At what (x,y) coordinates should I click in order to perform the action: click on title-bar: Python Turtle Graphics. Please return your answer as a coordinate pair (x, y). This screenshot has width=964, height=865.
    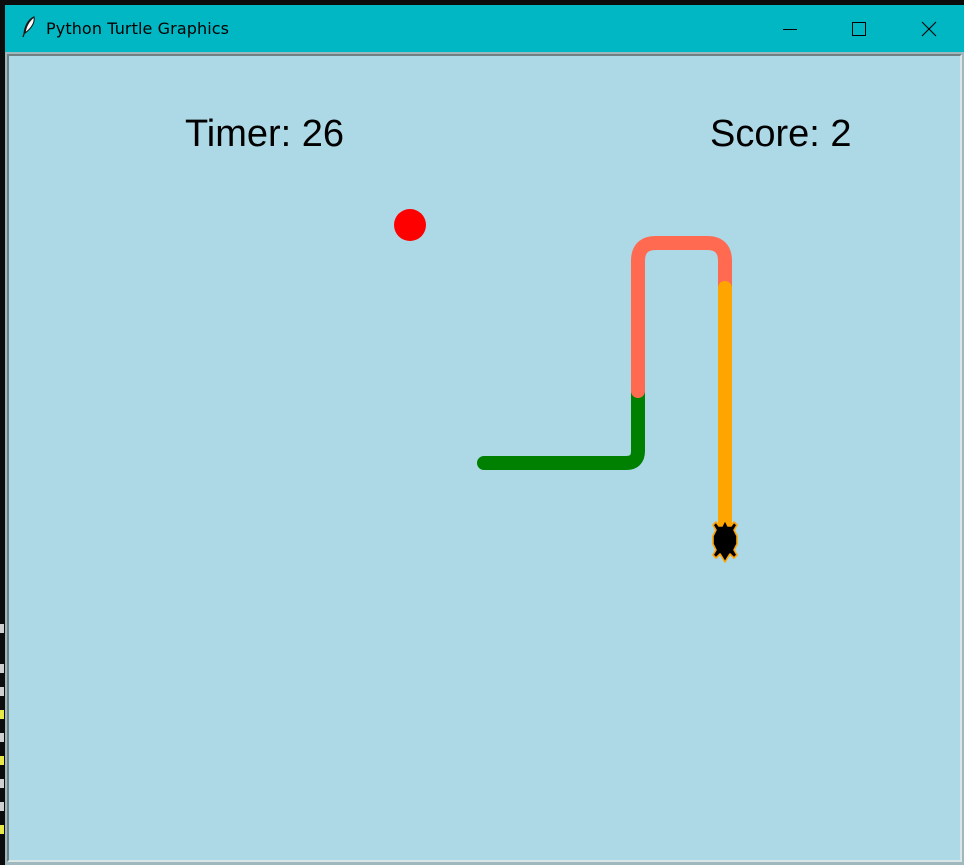
    Looking at the image, I should click on (484, 28).